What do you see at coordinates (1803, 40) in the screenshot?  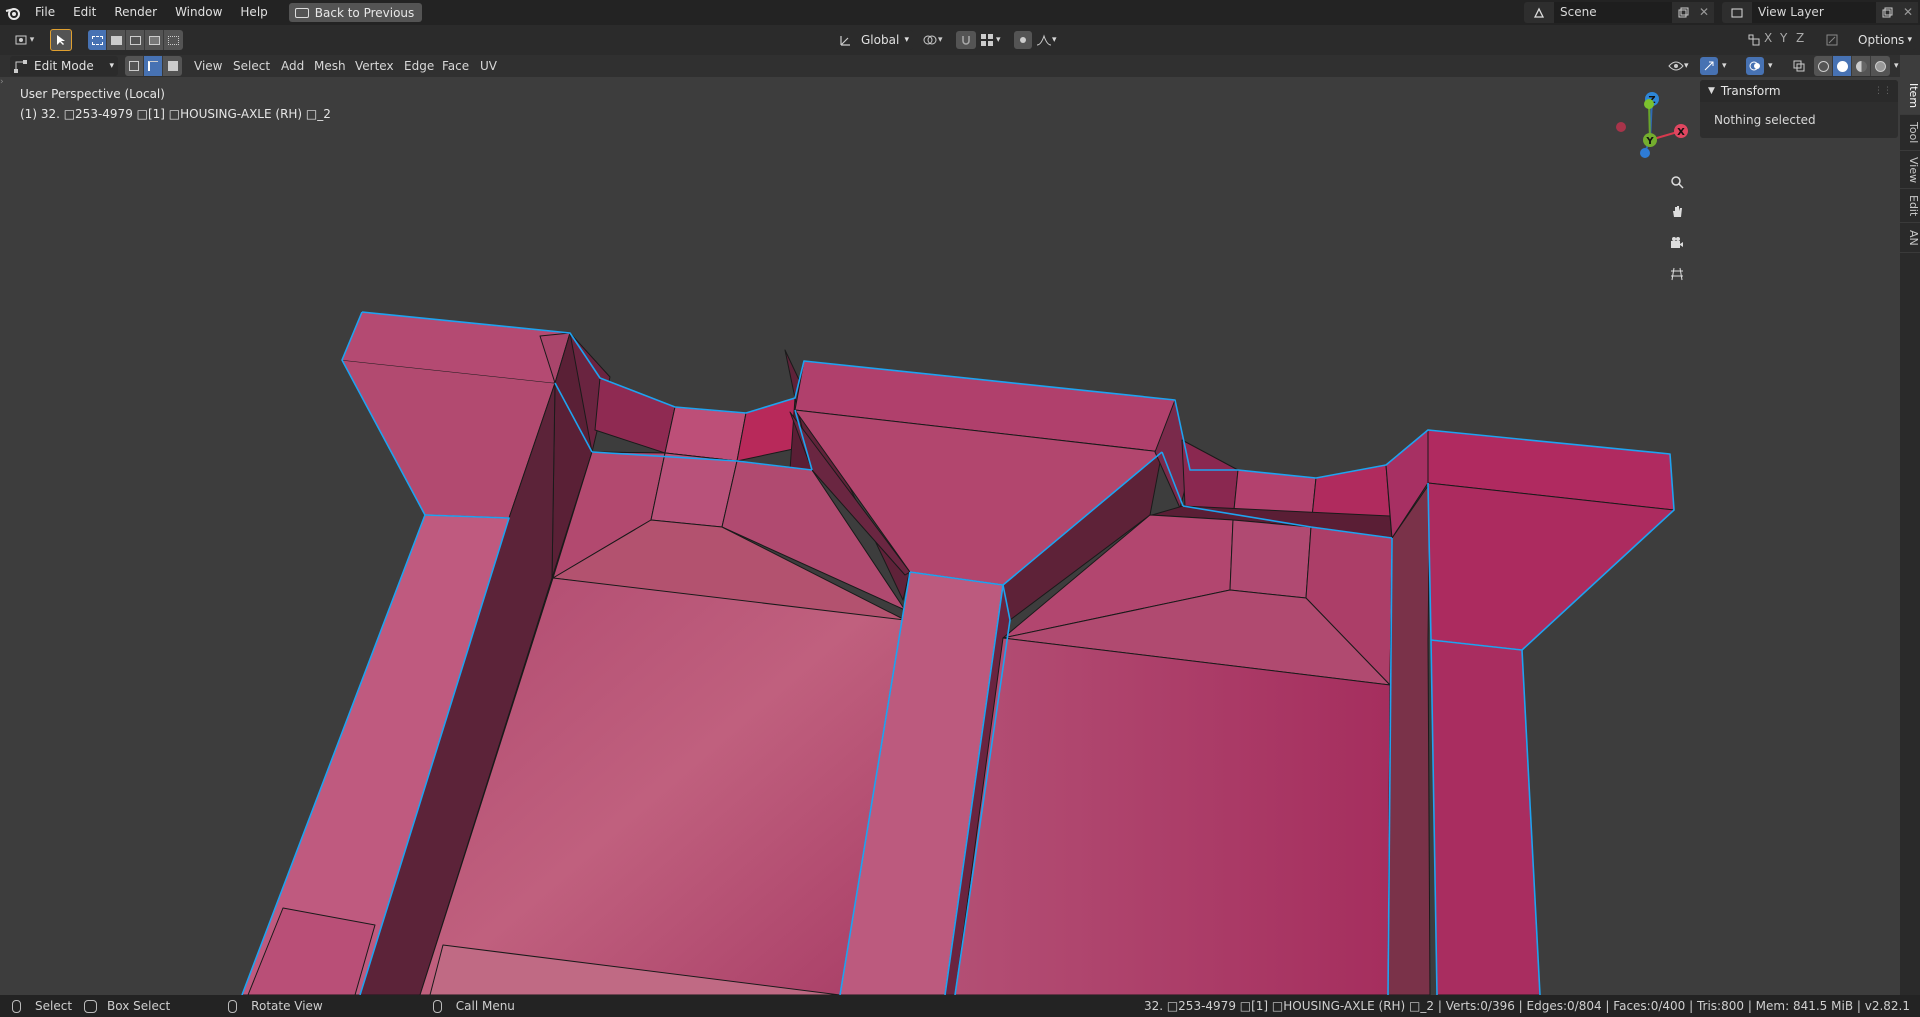 I see `mirror-z-button: Z` at bounding box center [1803, 40].